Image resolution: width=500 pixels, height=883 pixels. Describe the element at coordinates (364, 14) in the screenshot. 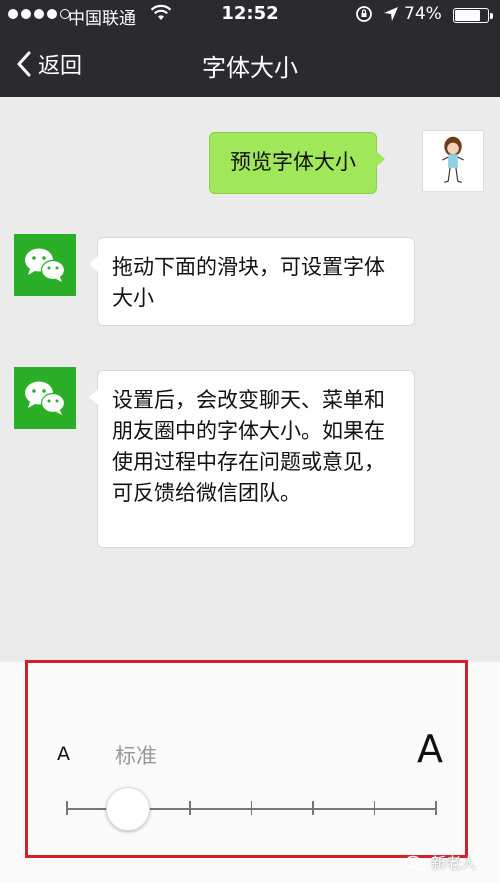

I see `rotation-lock-icon` at that location.